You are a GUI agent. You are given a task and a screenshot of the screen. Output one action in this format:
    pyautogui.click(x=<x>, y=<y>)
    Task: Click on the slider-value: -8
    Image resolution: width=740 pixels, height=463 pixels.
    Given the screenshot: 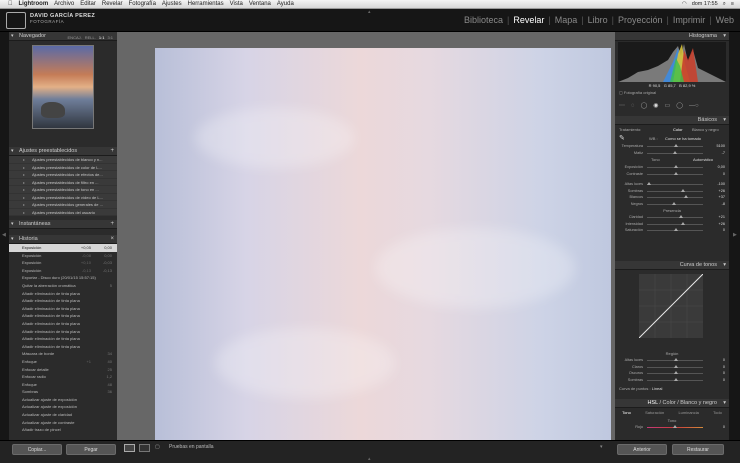 What is the action you would take?
    pyautogui.click(x=723, y=204)
    